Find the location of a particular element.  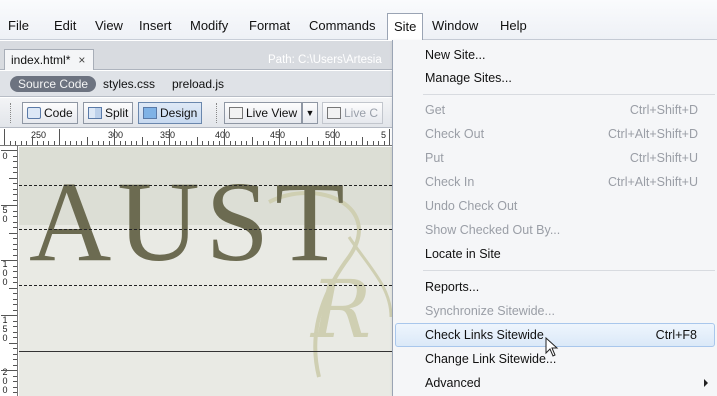

document-tab-label: index.html* is located at coordinates (41, 60).